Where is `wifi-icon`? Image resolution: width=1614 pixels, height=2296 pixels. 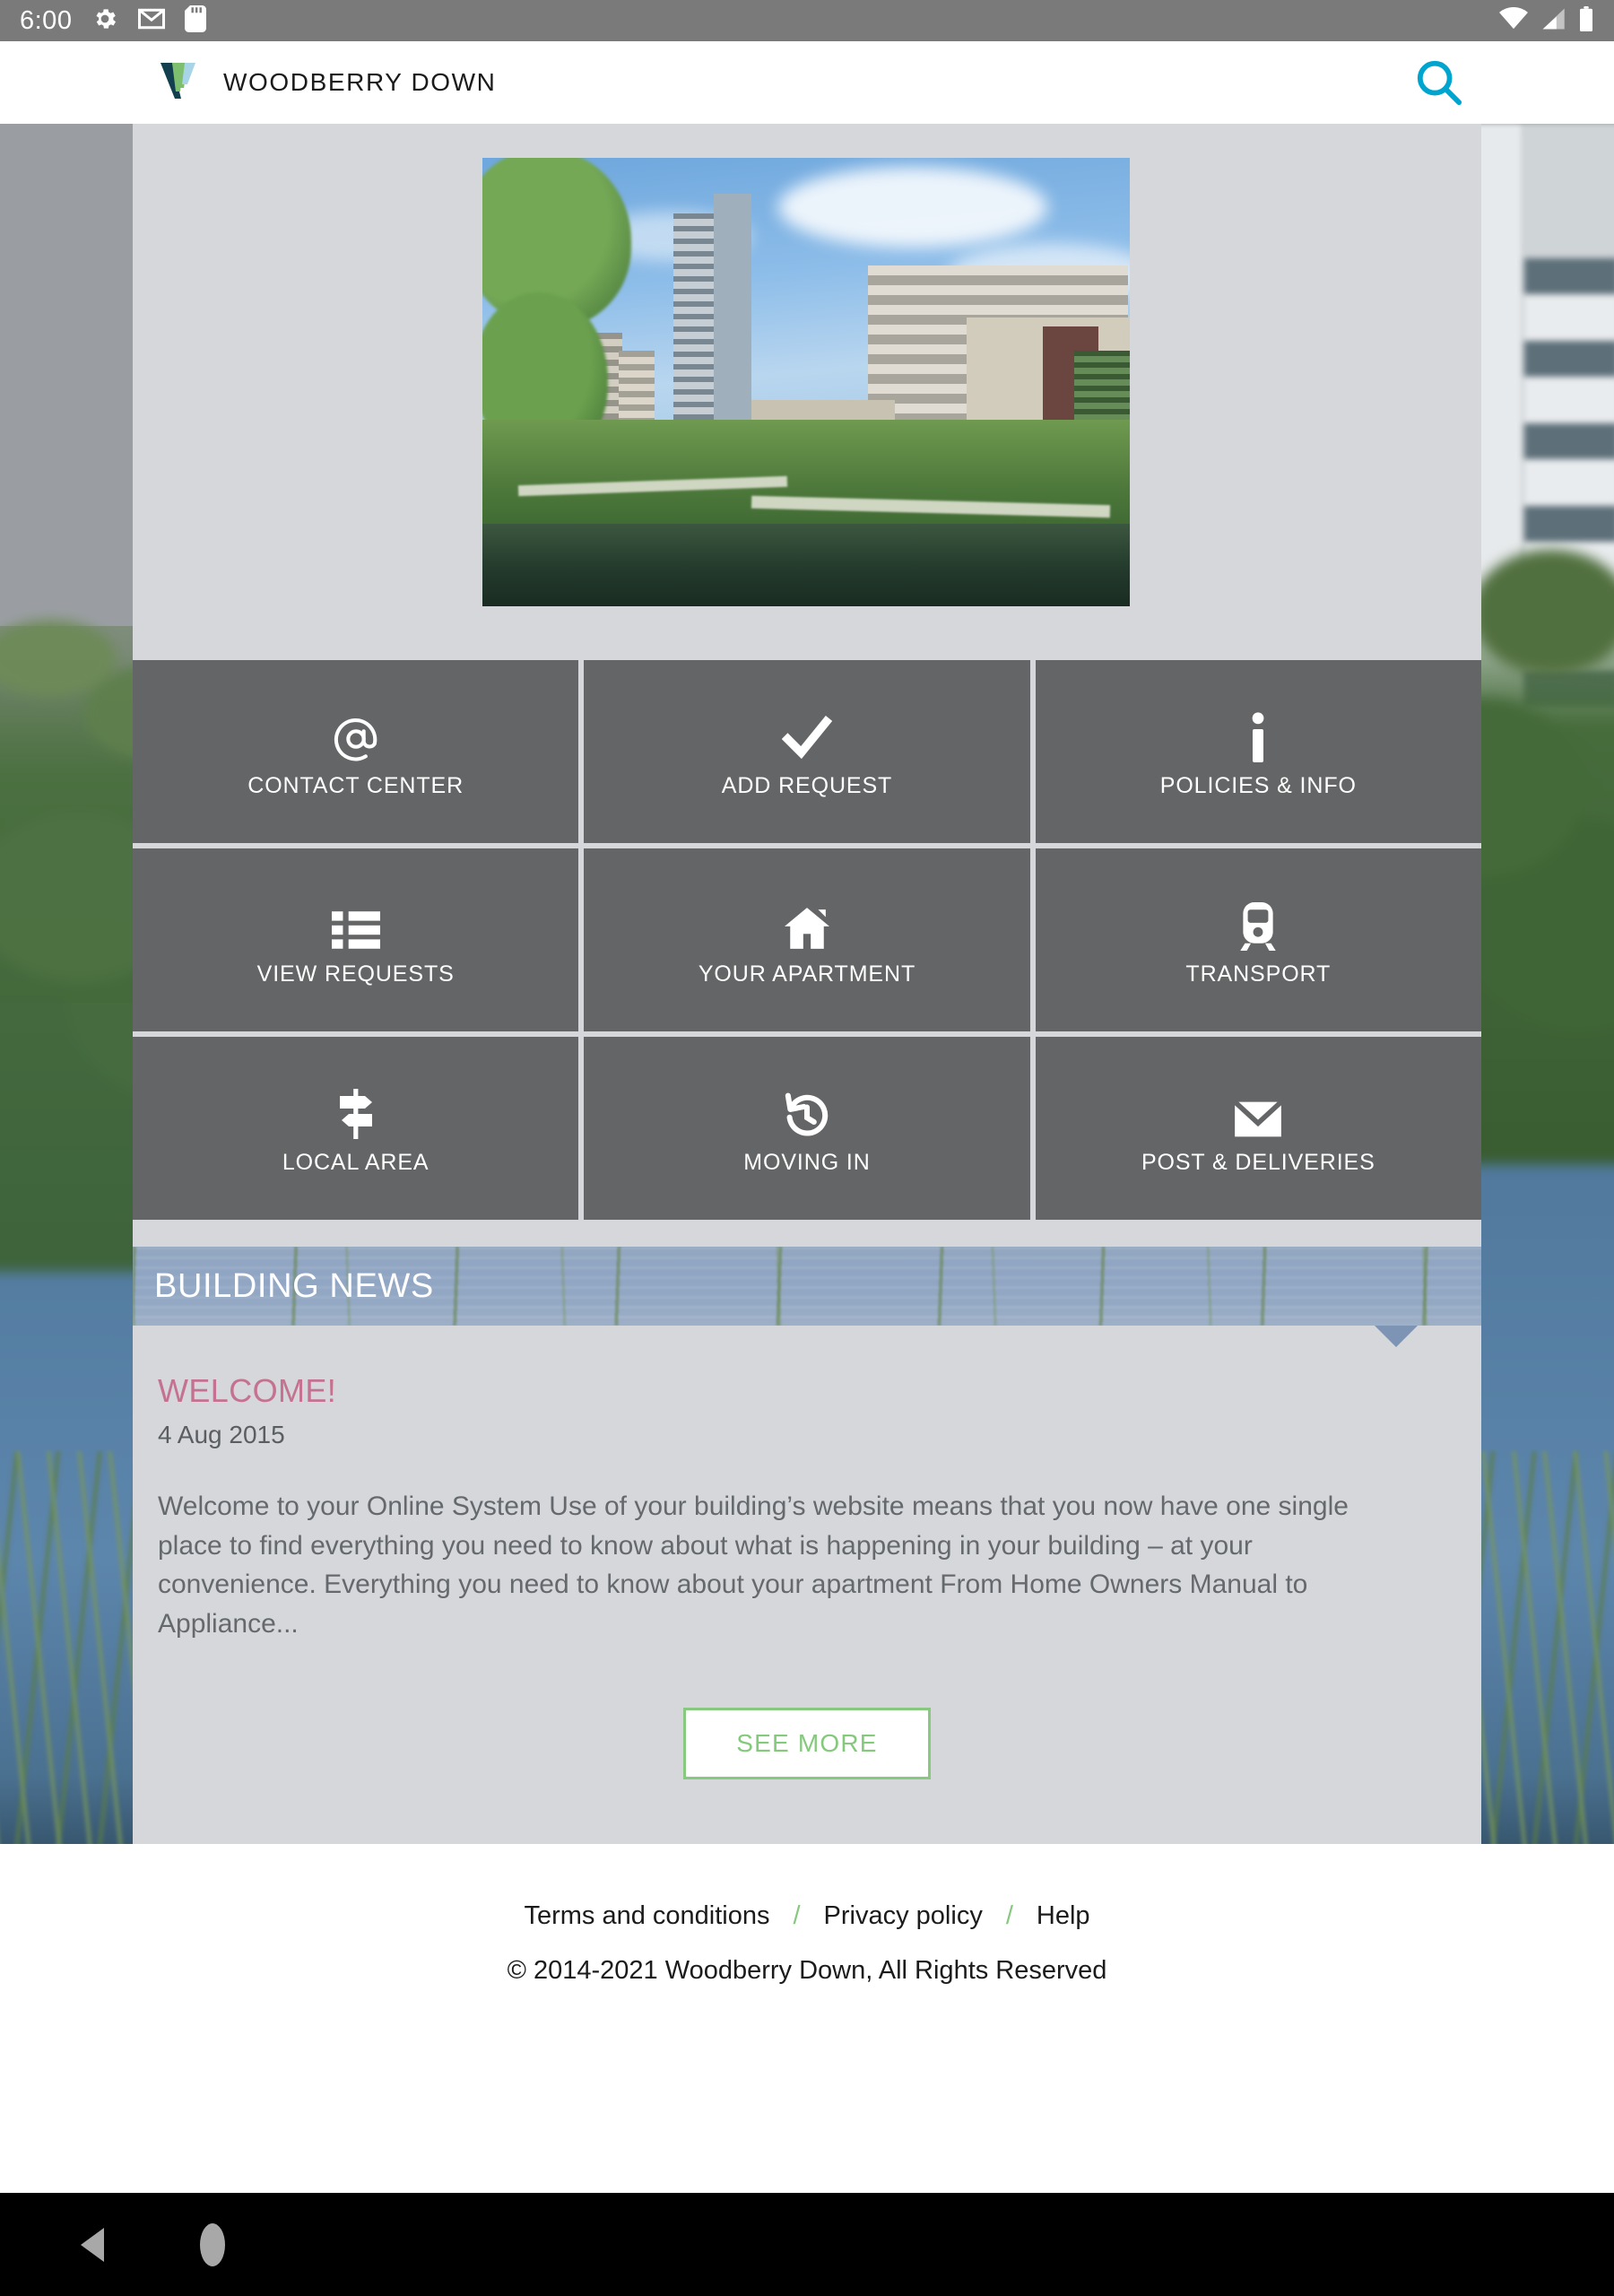
wifi-icon is located at coordinates (1513, 20).